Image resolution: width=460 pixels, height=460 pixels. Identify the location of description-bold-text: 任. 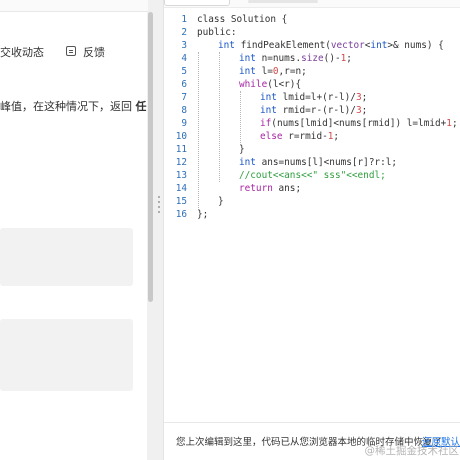
(141, 106).